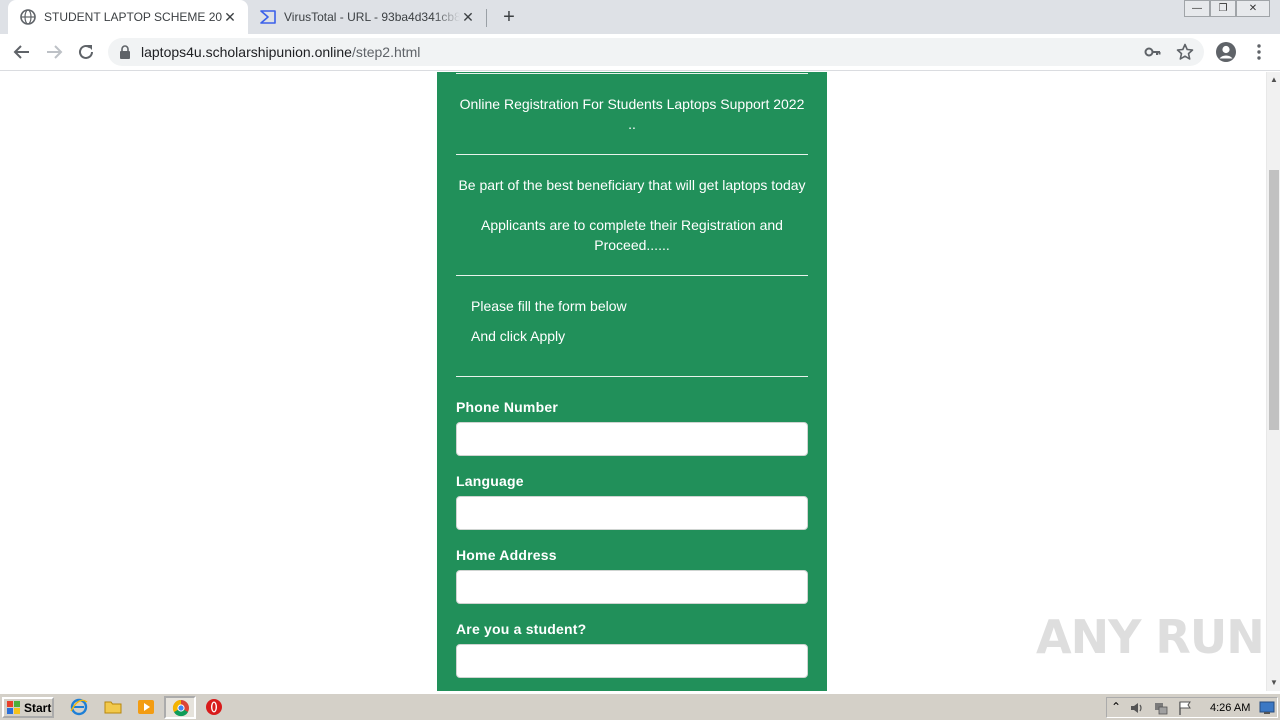 The height and width of the screenshot is (720, 1280). I want to click on language-input, so click(632, 513).